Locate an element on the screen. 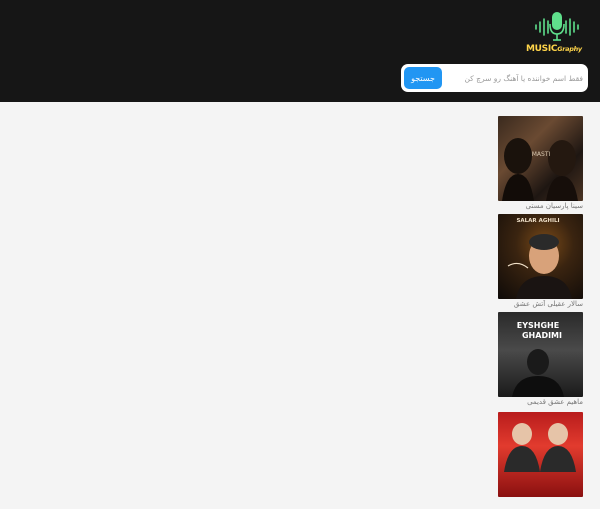  track-caption: ماهیم عشق قدیمی is located at coordinates (540, 403).